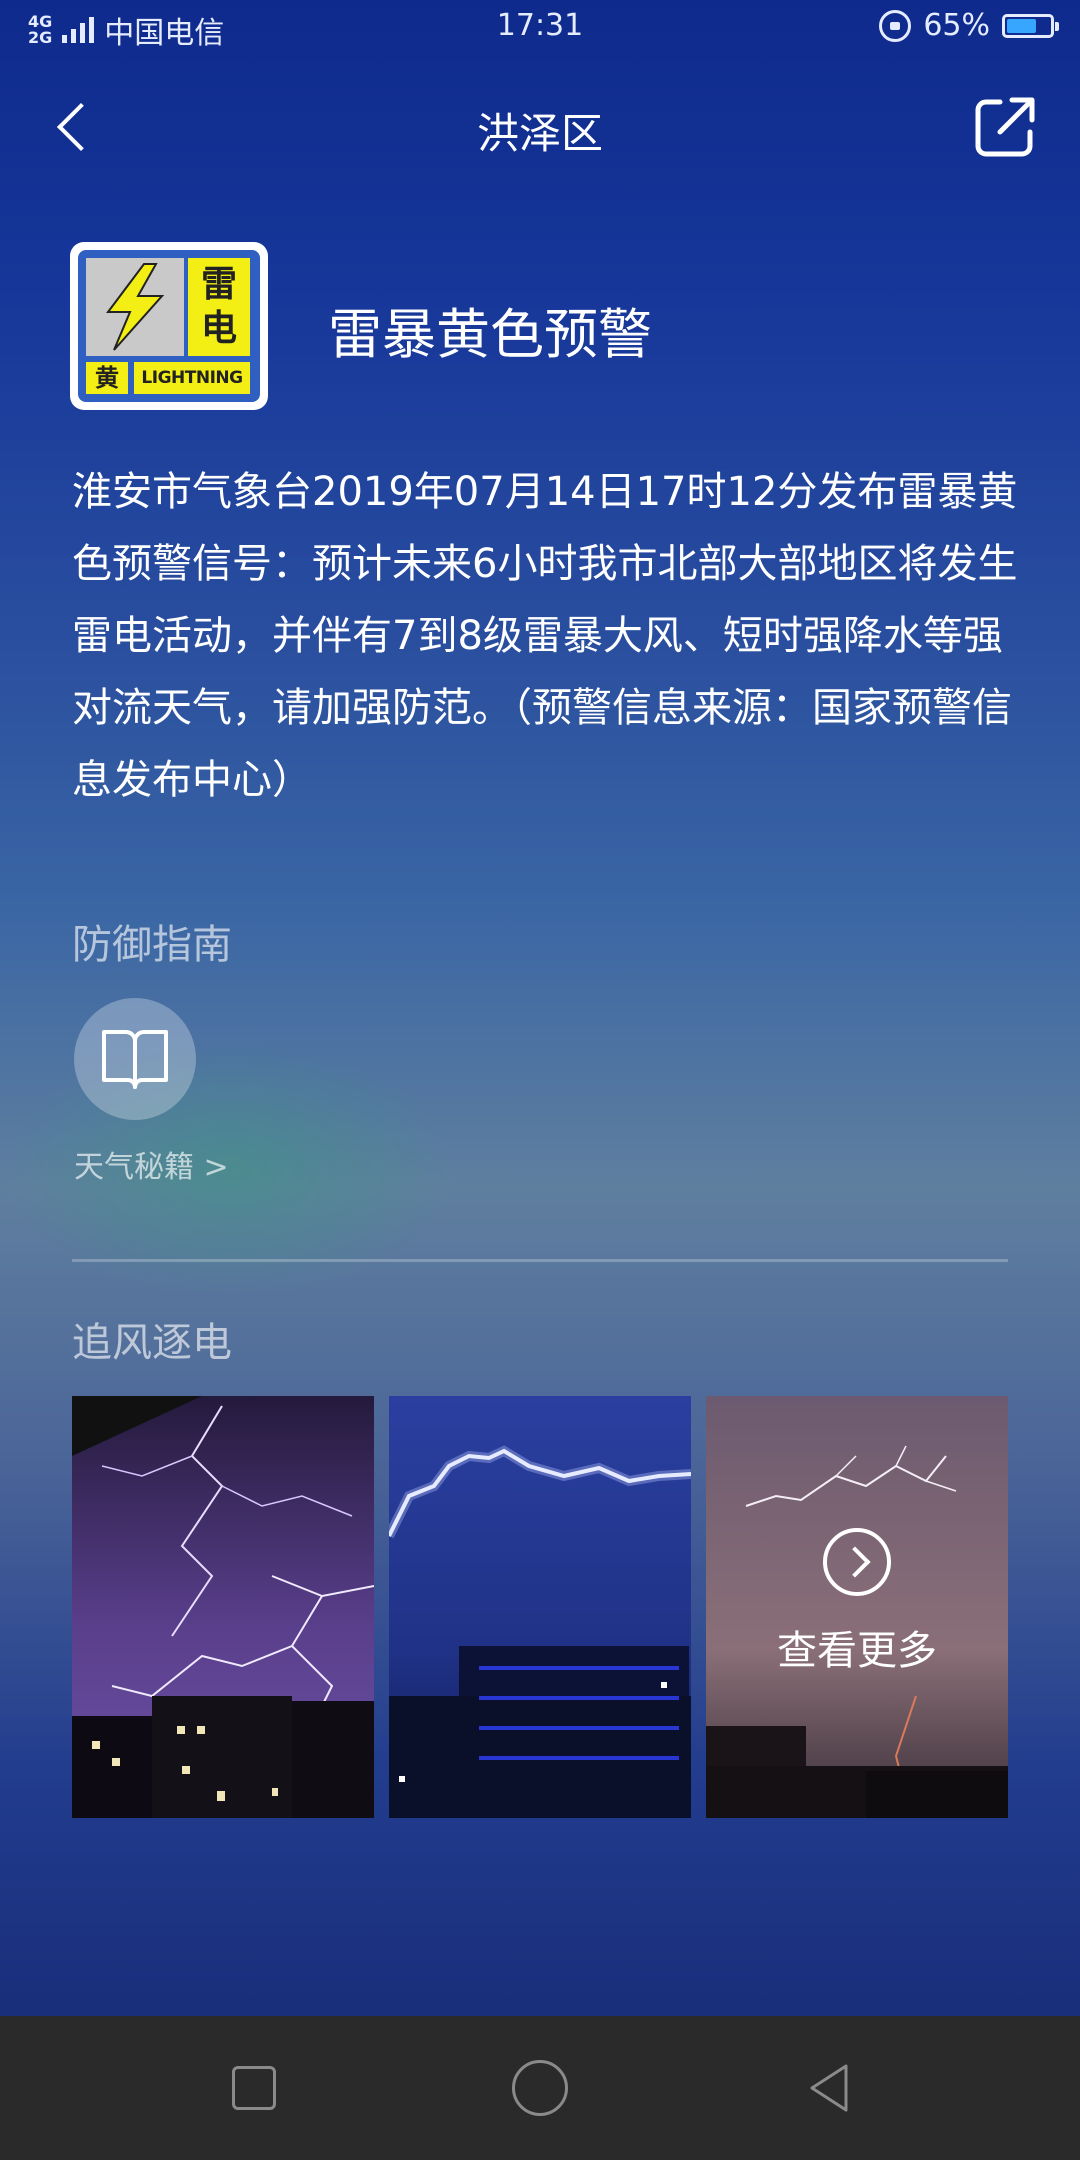 The width and height of the screenshot is (1080, 2160). I want to click on warning-badge-inner: 雷 电 黄 LIGHTNING, so click(169, 326).